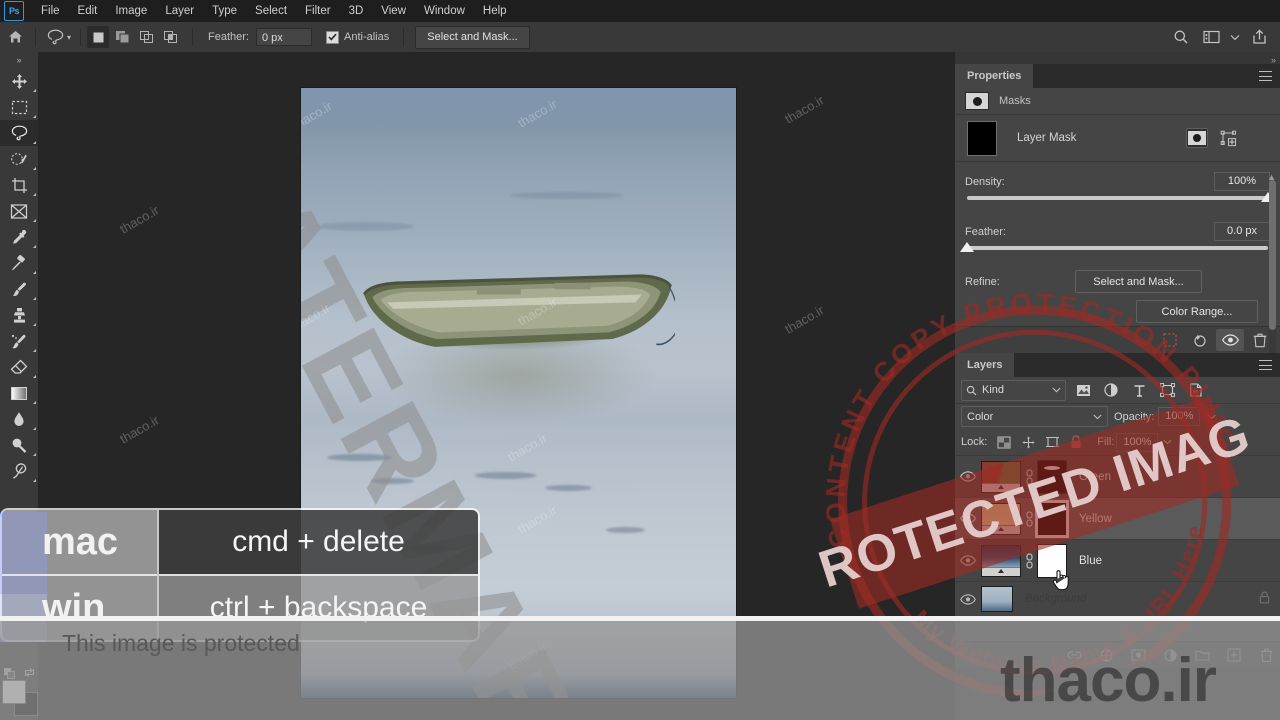  What do you see at coordinates (19, 237) in the screenshot?
I see `eyedropper-tool` at bounding box center [19, 237].